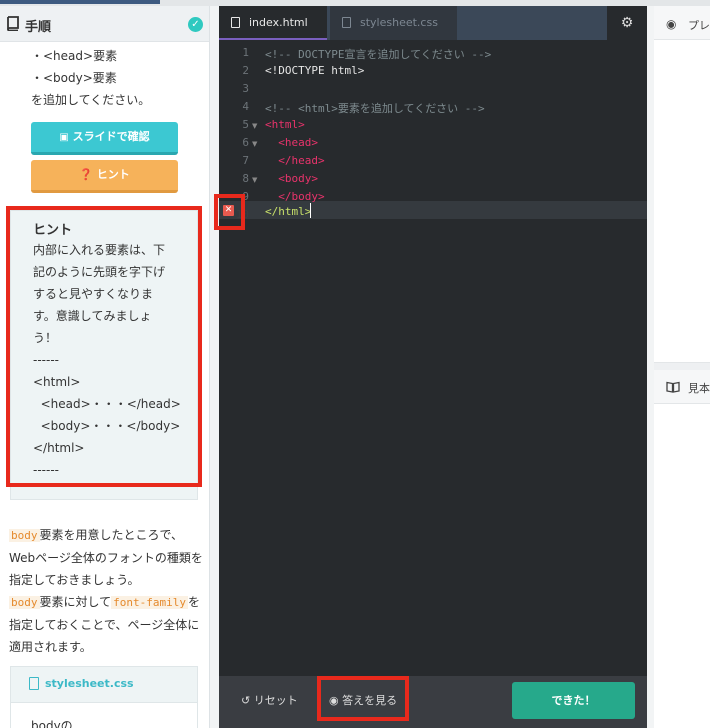  I want to click on line-number: 6, so click(245, 142).